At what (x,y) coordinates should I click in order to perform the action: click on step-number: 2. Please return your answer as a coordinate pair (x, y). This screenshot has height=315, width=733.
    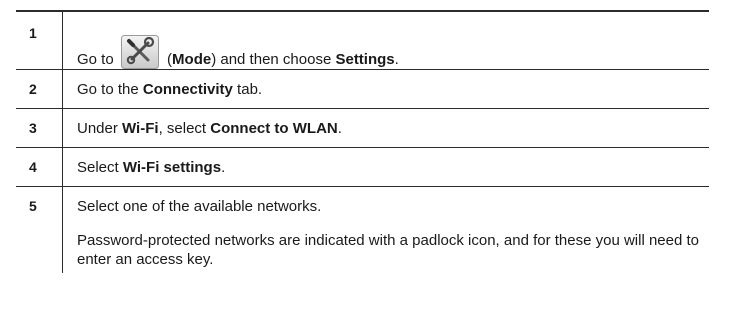
    Looking at the image, I should click on (39, 89).